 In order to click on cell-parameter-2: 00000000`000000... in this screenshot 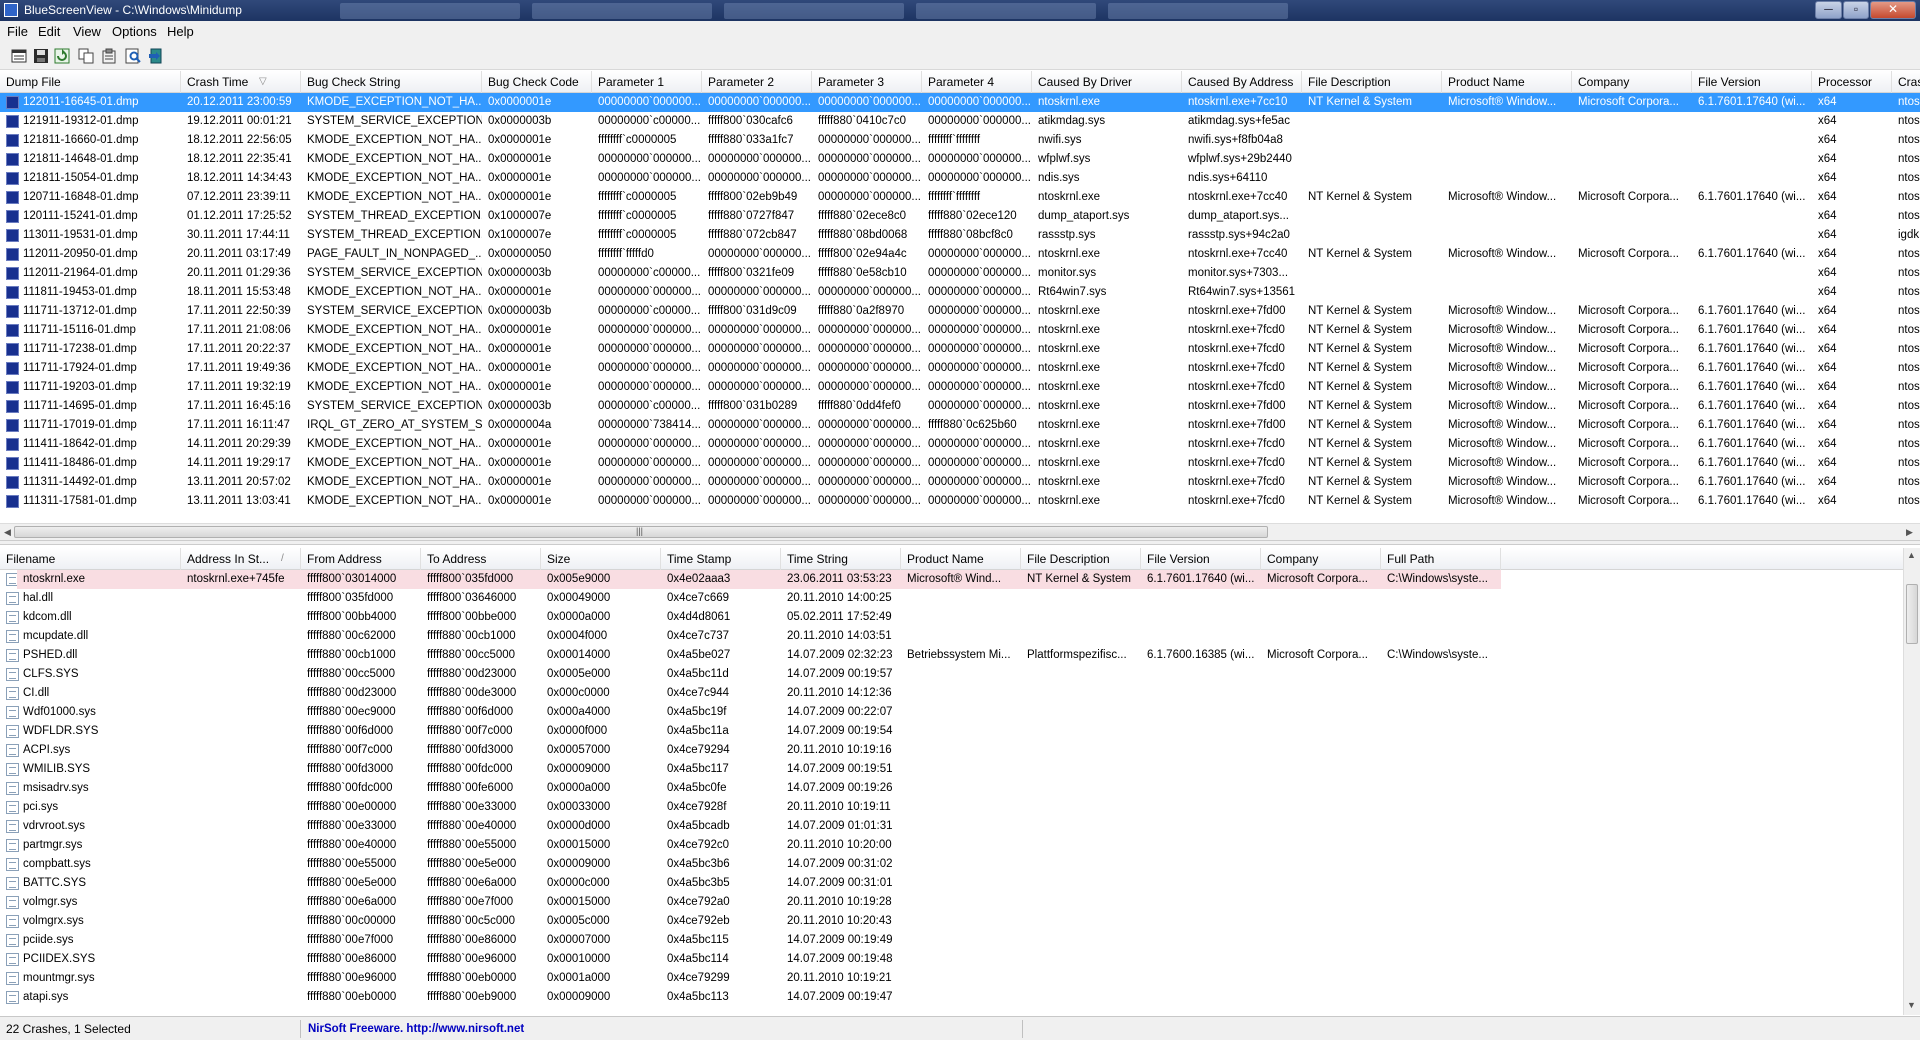, I will do `click(759, 444)`.